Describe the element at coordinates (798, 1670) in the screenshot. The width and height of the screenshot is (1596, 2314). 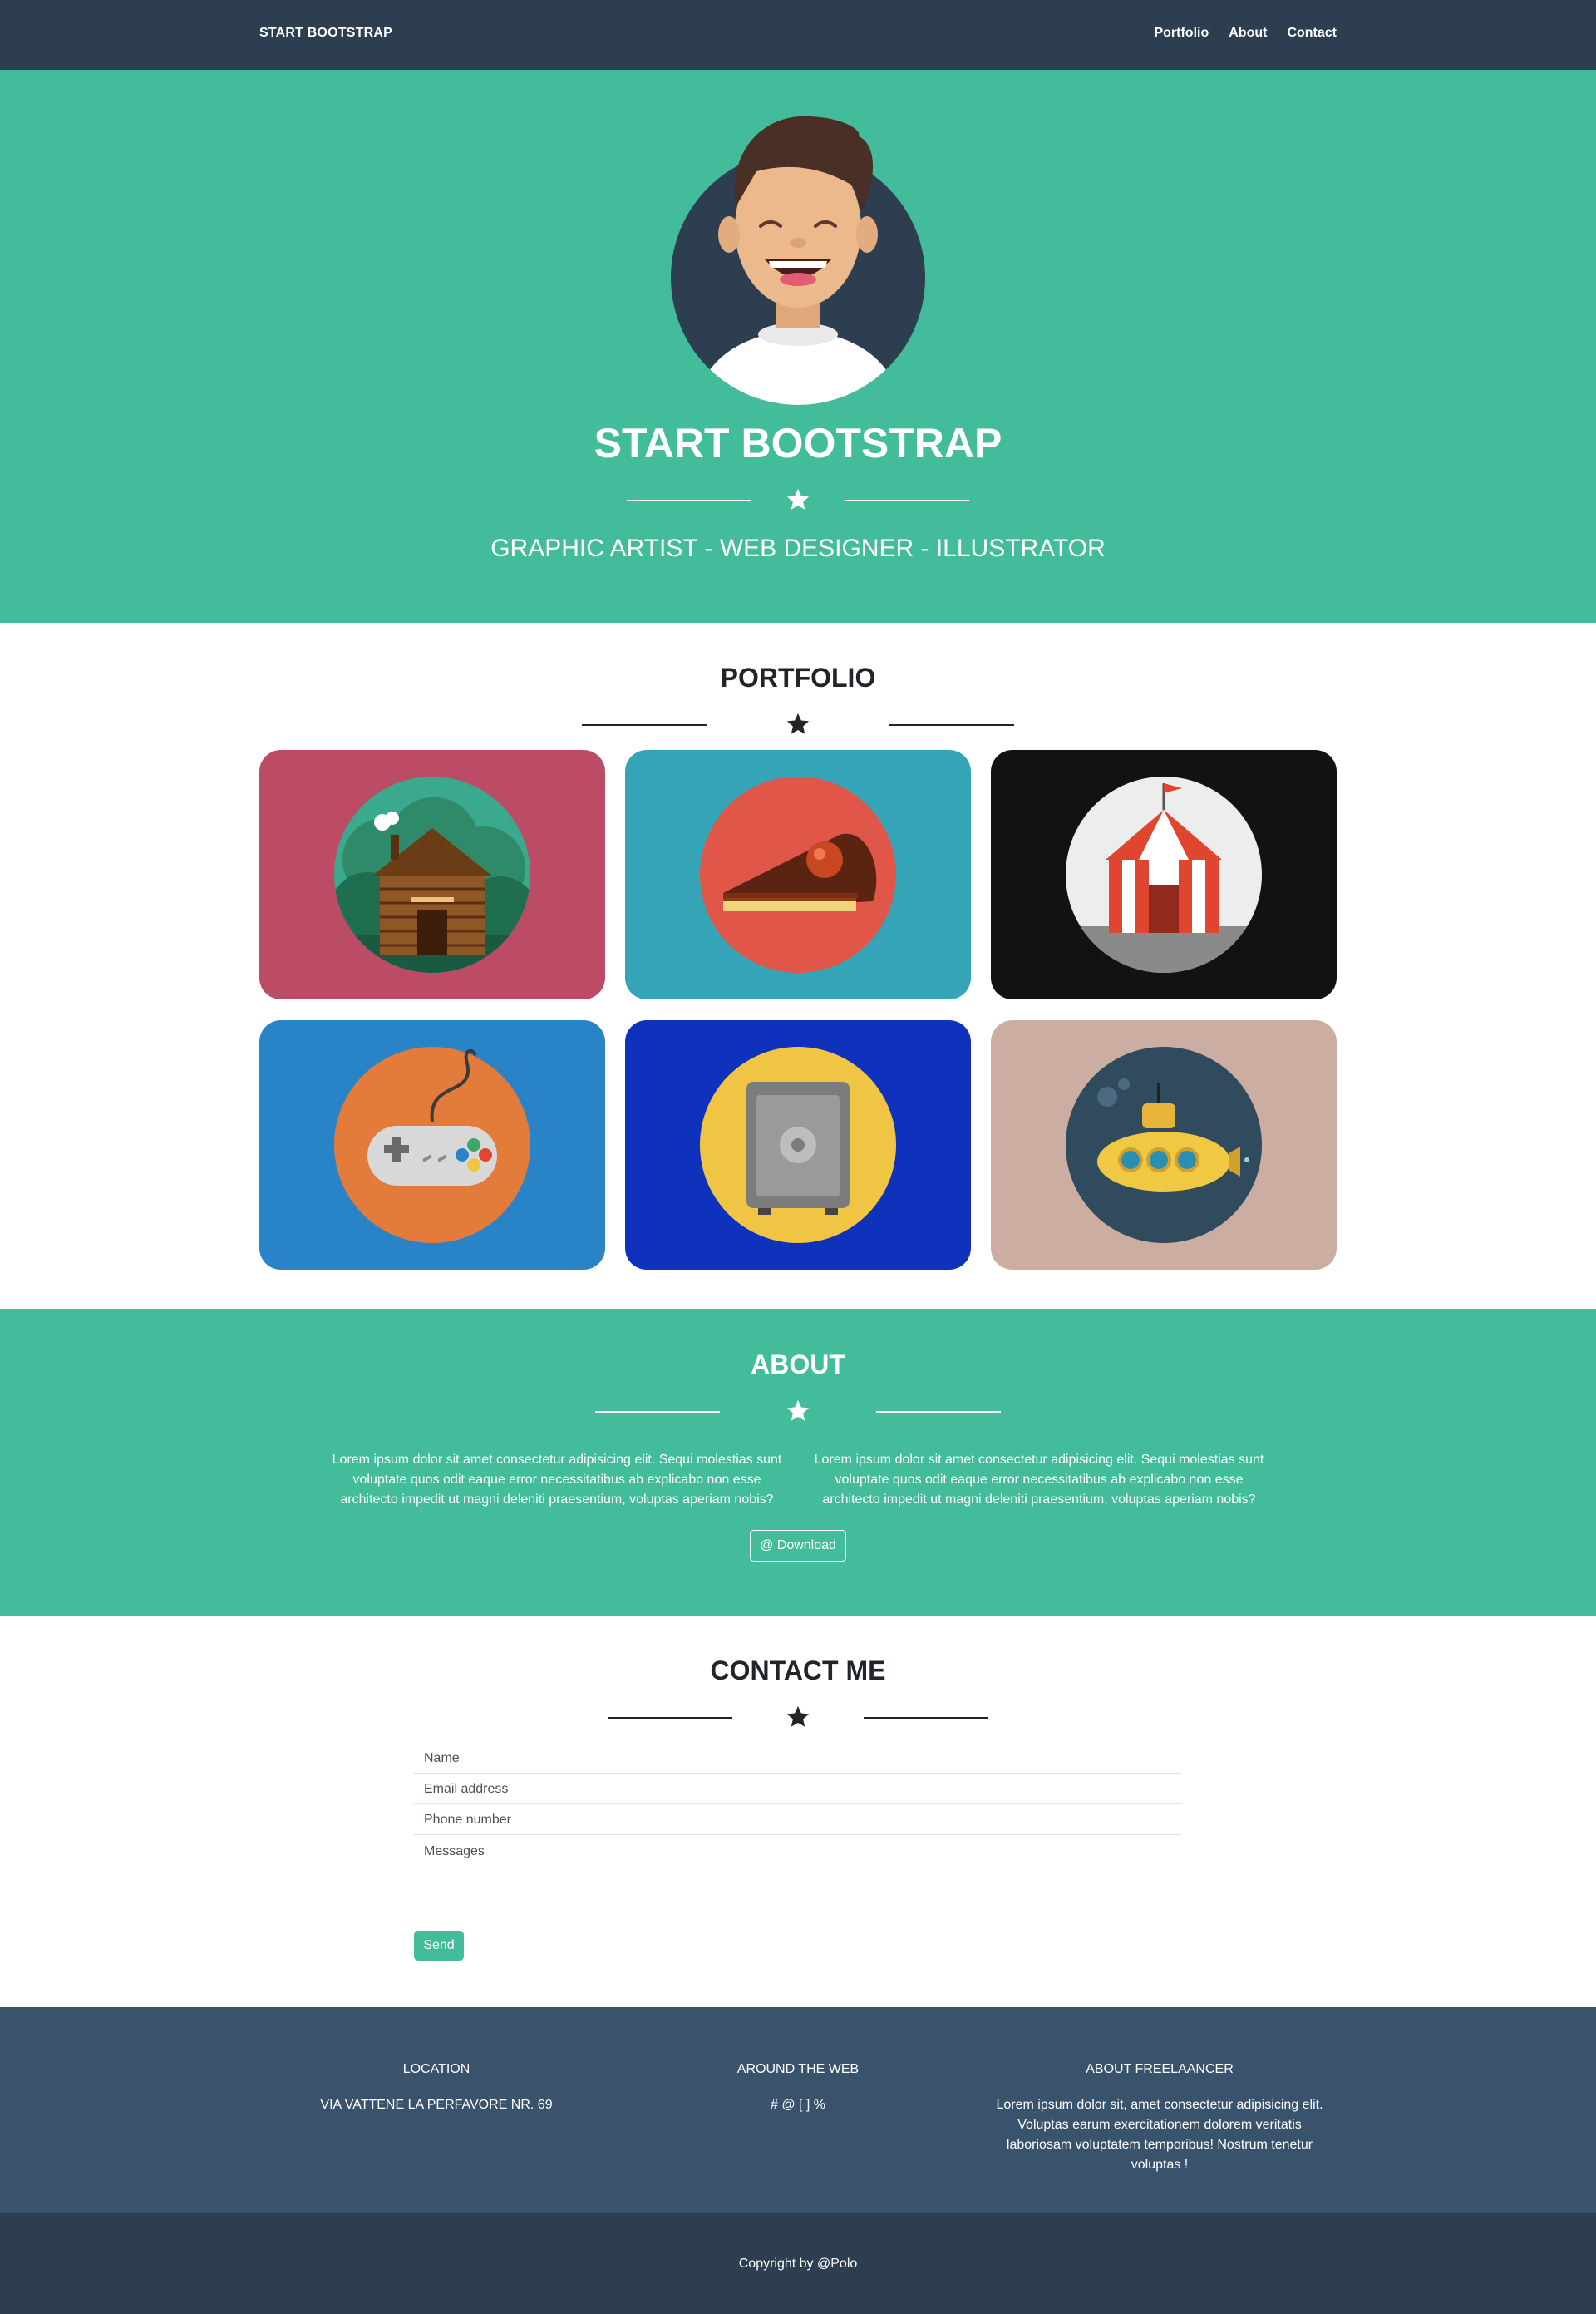
I see `contact-title: CONTACT ME` at that location.